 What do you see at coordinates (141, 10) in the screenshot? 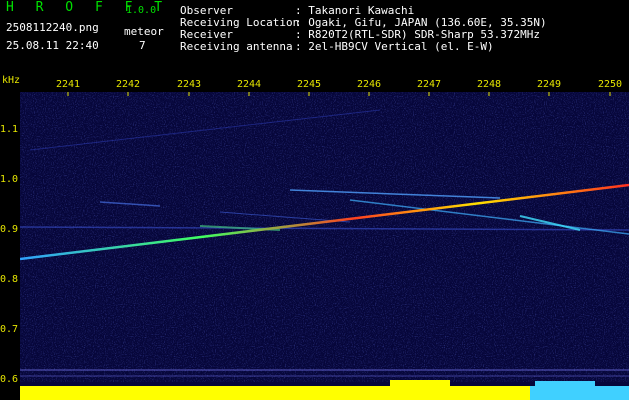
I see `app-version: 1.0.0` at bounding box center [141, 10].